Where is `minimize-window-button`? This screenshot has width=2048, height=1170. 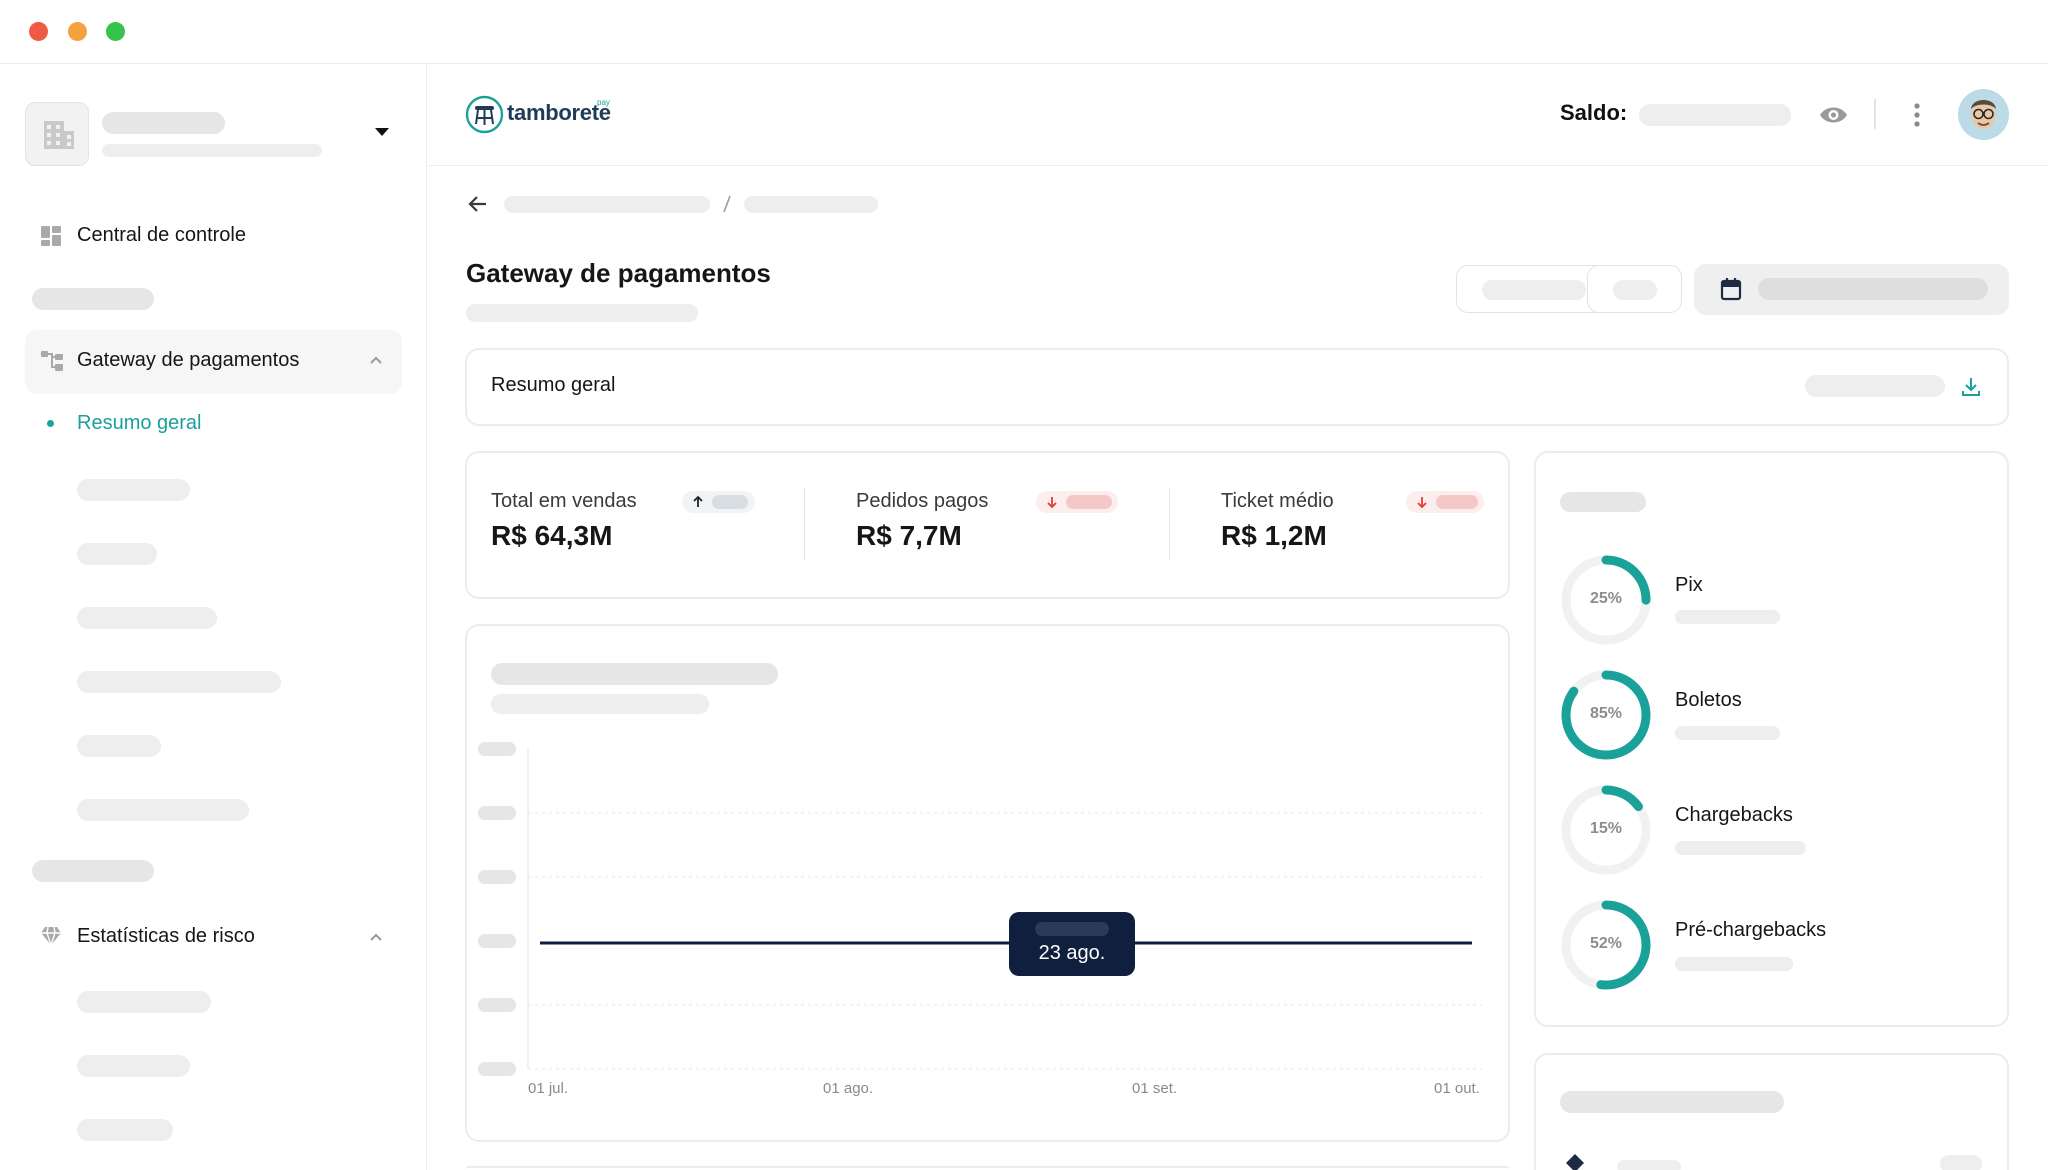 minimize-window-button is located at coordinates (77, 31).